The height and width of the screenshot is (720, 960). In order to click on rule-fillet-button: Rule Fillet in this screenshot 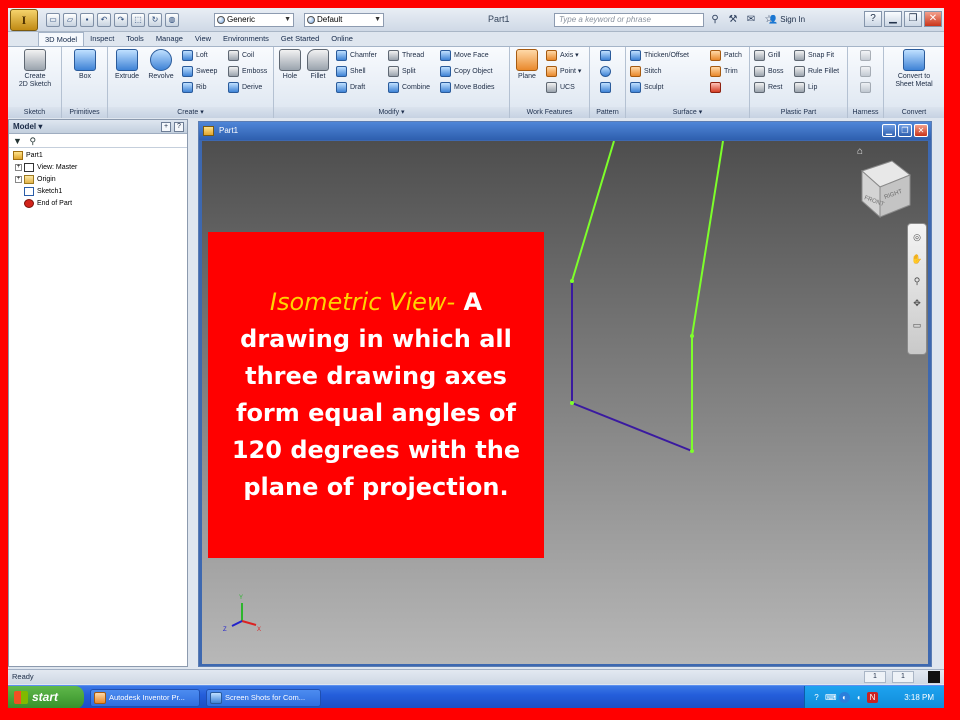, I will do `click(816, 72)`.